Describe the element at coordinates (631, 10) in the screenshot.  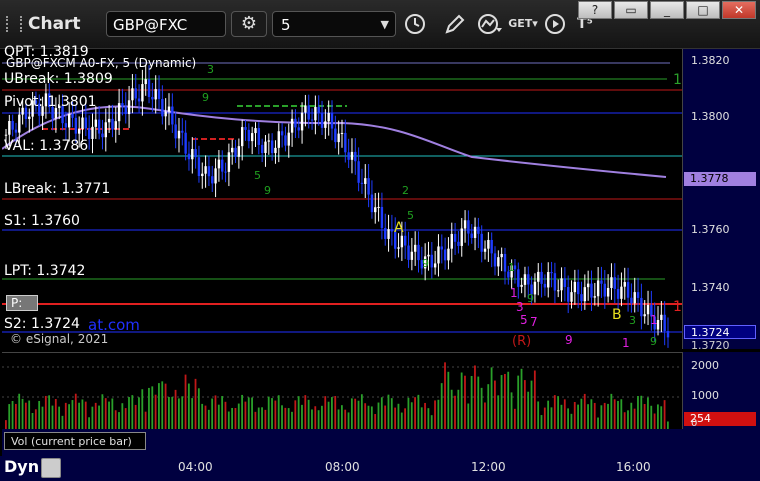
I see `restore-button: ▭` at that location.